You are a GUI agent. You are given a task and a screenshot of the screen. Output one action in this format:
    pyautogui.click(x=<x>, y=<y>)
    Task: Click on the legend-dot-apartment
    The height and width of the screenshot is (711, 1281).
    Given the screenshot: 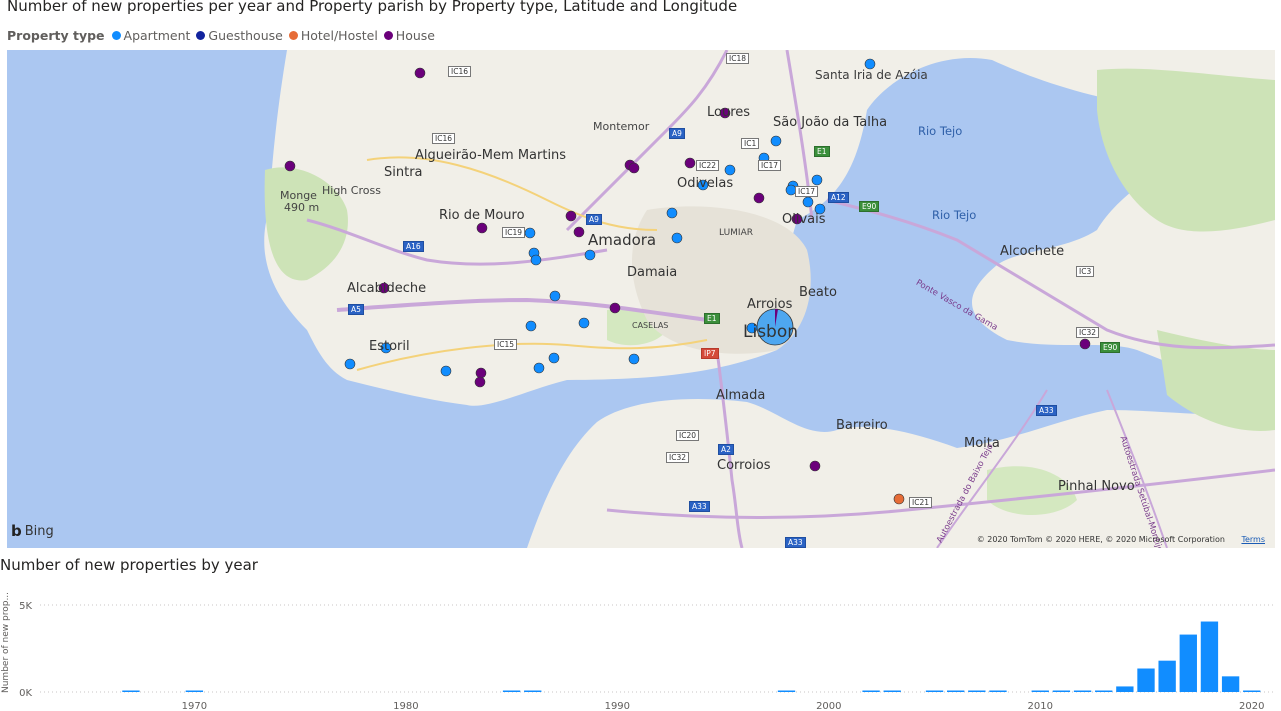 What is the action you would take?
    pyautogui.click(x=116, y=35)
    